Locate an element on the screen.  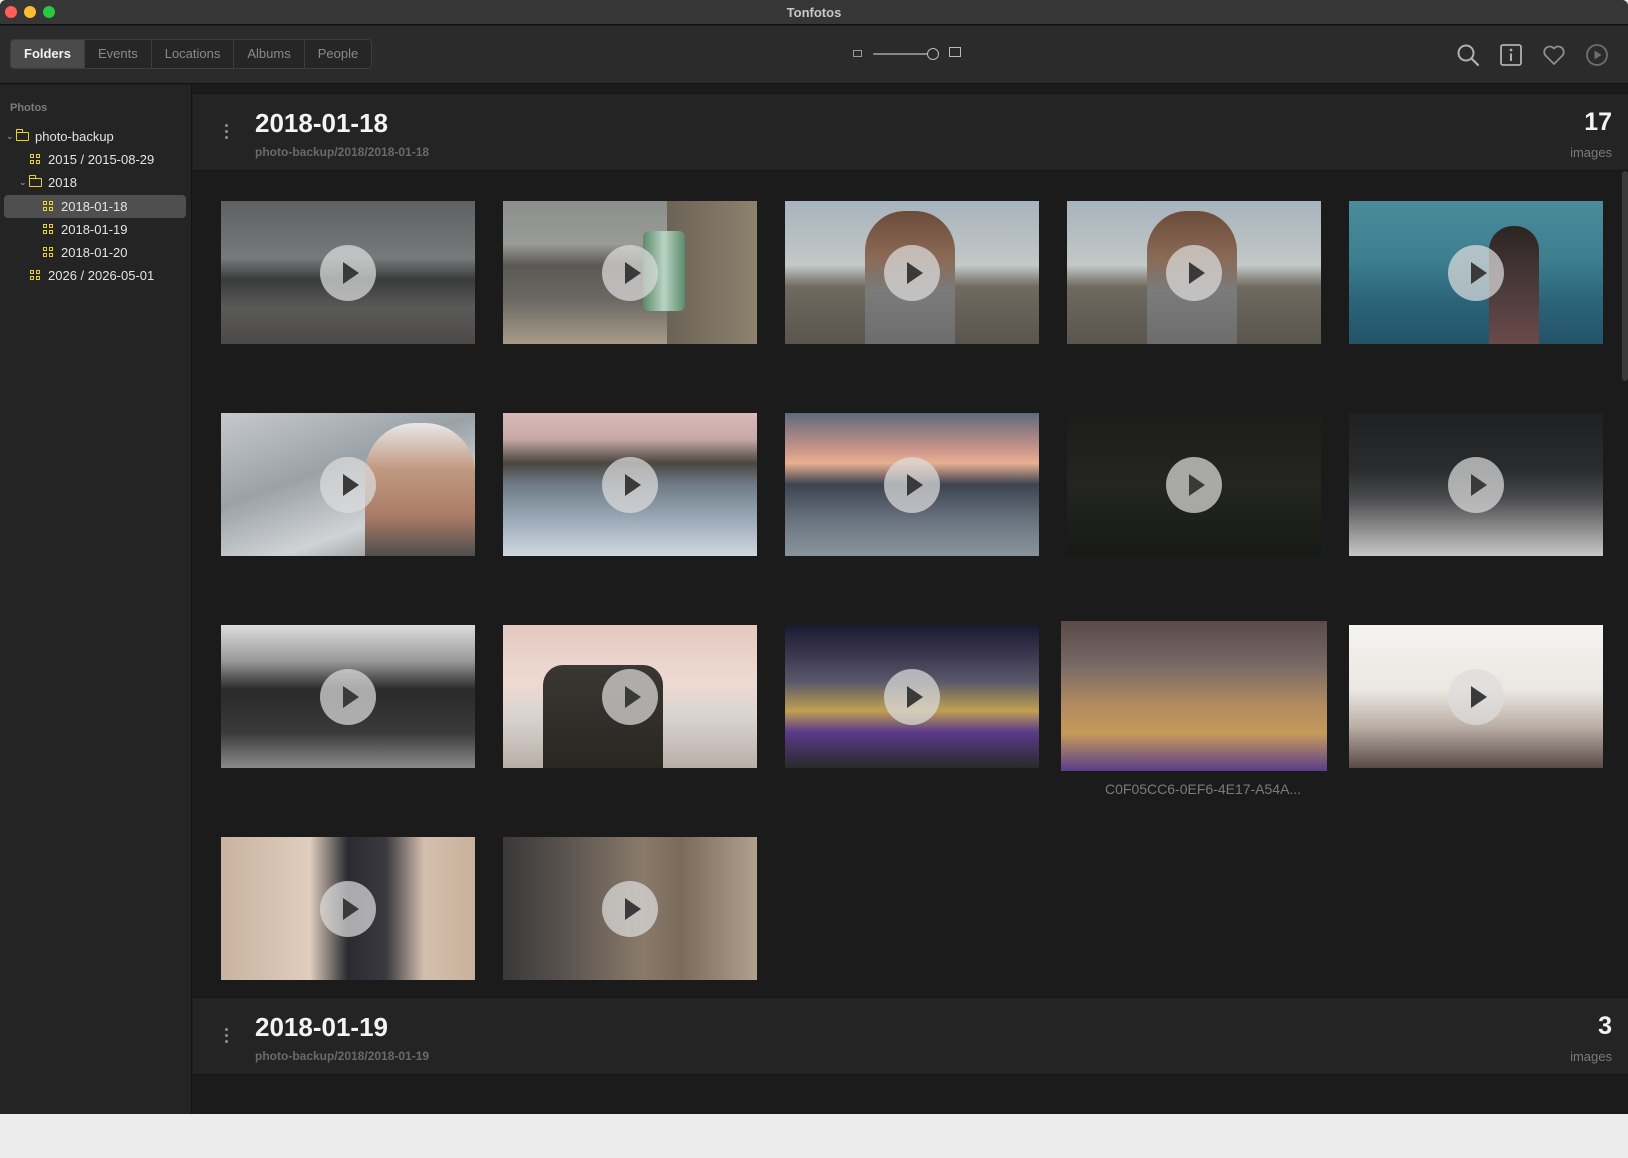
tab-folders: Folders is located at coordinates (48, 54).